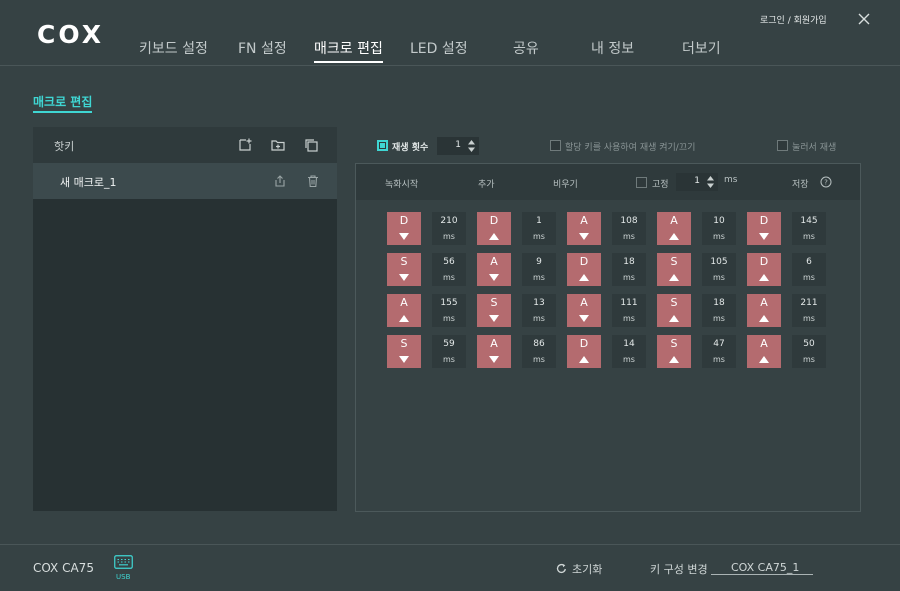  Describe the element at coordinates (449, 269) in the screenshot. I see `delay-box: 56 ms` at that location.